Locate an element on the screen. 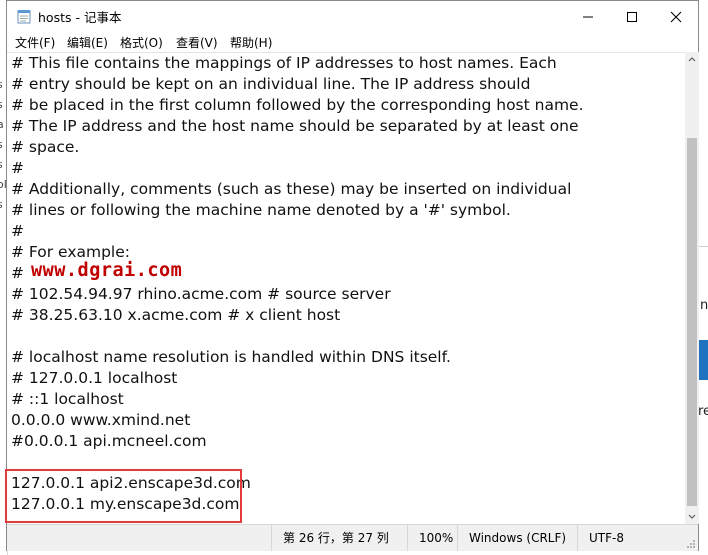  status-bar: 第 26 行，第 27 列 100% Windows (CRLF) UTF-8 is located at coordinates (352, 537).